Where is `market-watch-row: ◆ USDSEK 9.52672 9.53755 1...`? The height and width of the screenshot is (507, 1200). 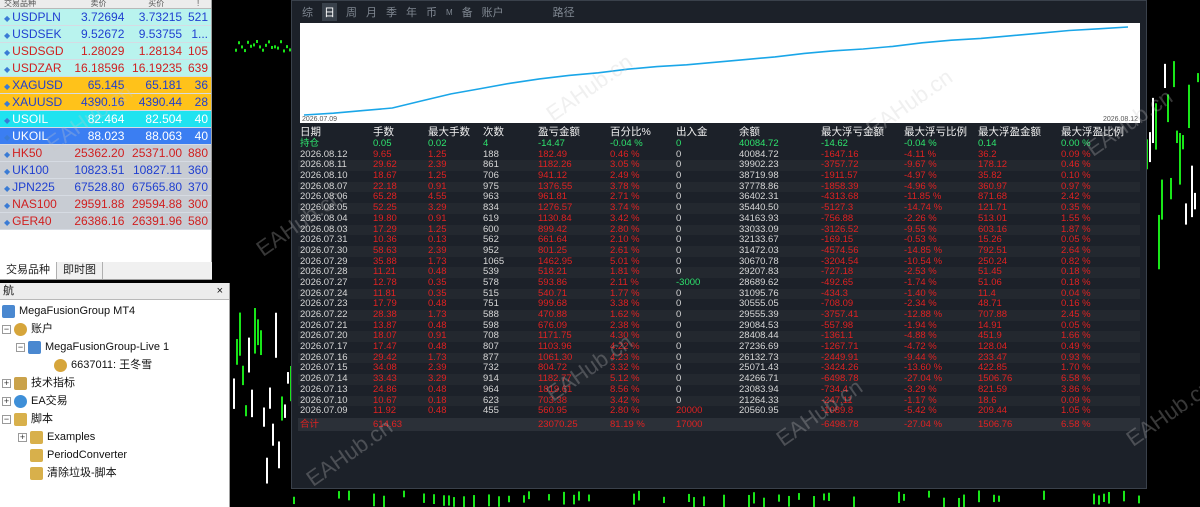
market-watch-row: ◆ USDSEK 9.52672 9.53755 1... is located at coordinates (105, 34).